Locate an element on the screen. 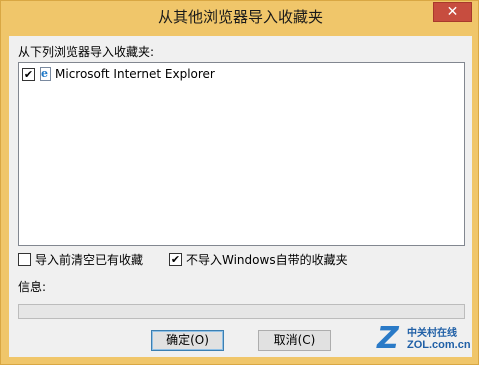 The width and height of the screenshot is (479, 365). import-progress-bar is located at coordinates (241, 311).